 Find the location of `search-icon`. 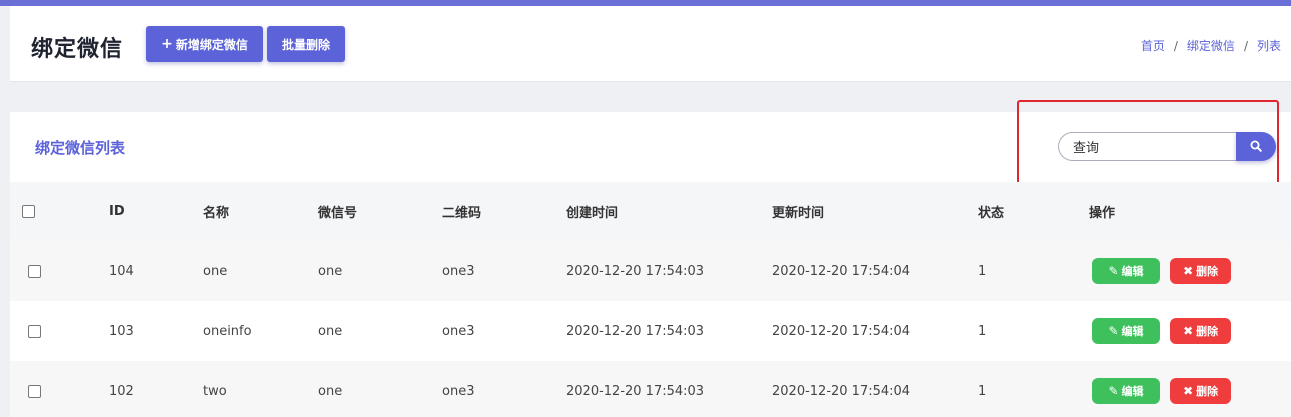

search-icon is located at coordinates (1256, 146).